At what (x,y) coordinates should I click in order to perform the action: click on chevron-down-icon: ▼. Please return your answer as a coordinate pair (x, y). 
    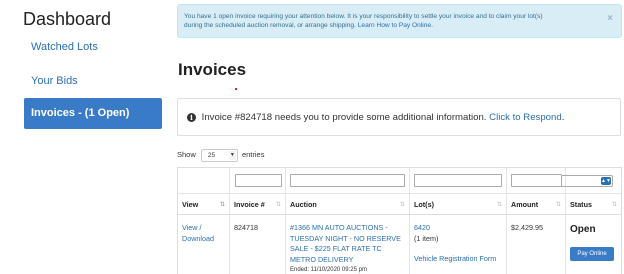
    Looking at the image, I should click on (232, 155).